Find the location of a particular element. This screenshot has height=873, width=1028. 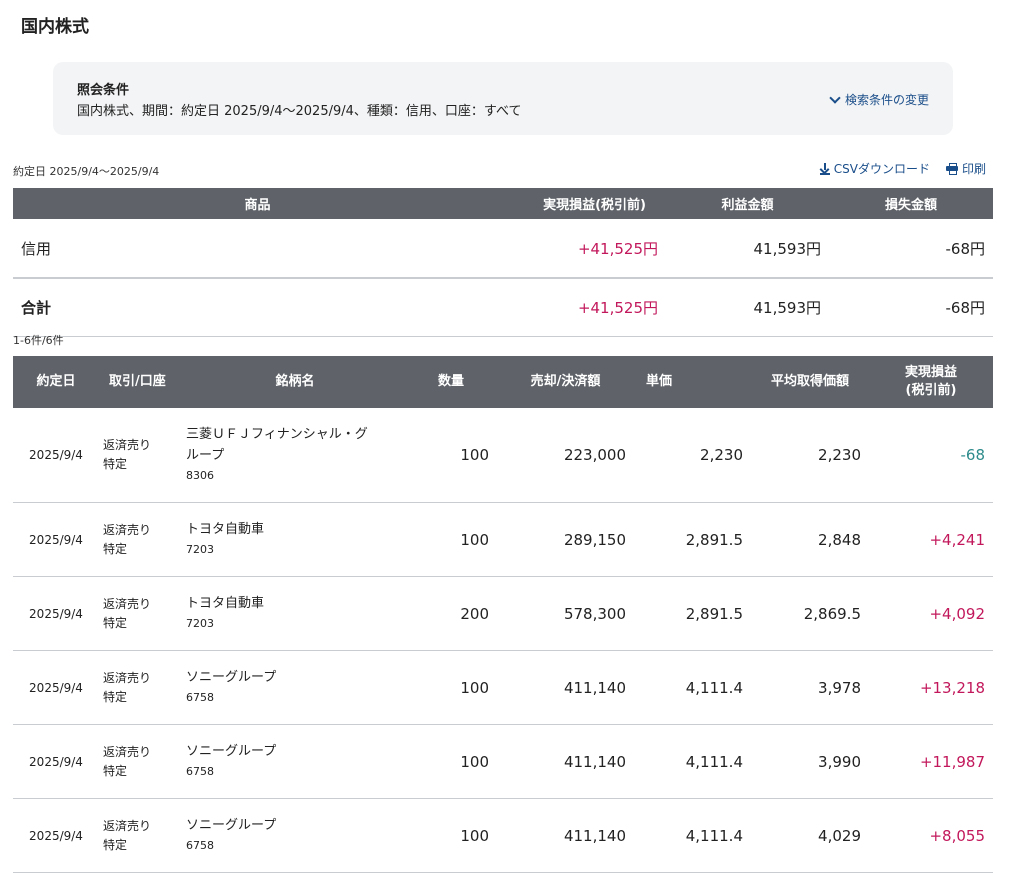

print-label: 印刷 is located at coordinates (973, 169).